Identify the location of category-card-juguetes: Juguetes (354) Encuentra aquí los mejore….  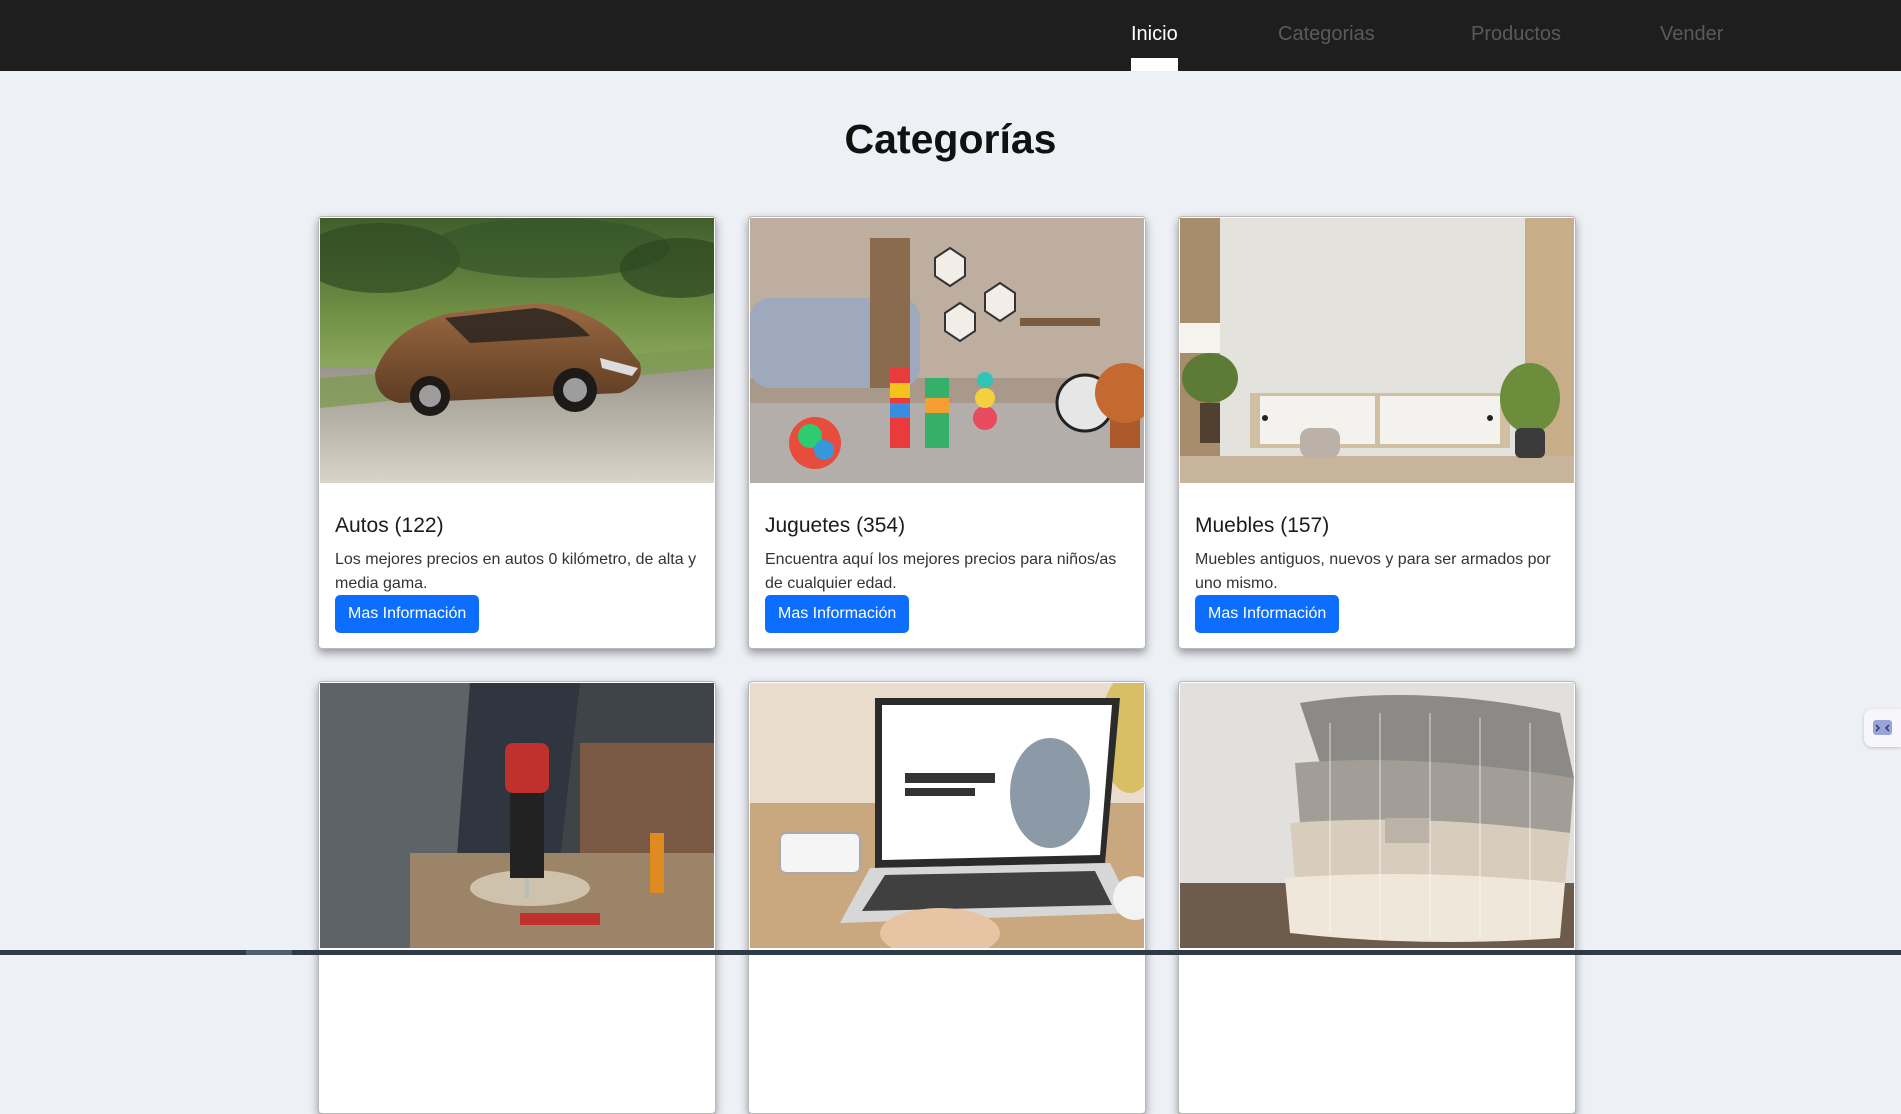
(947, 432).